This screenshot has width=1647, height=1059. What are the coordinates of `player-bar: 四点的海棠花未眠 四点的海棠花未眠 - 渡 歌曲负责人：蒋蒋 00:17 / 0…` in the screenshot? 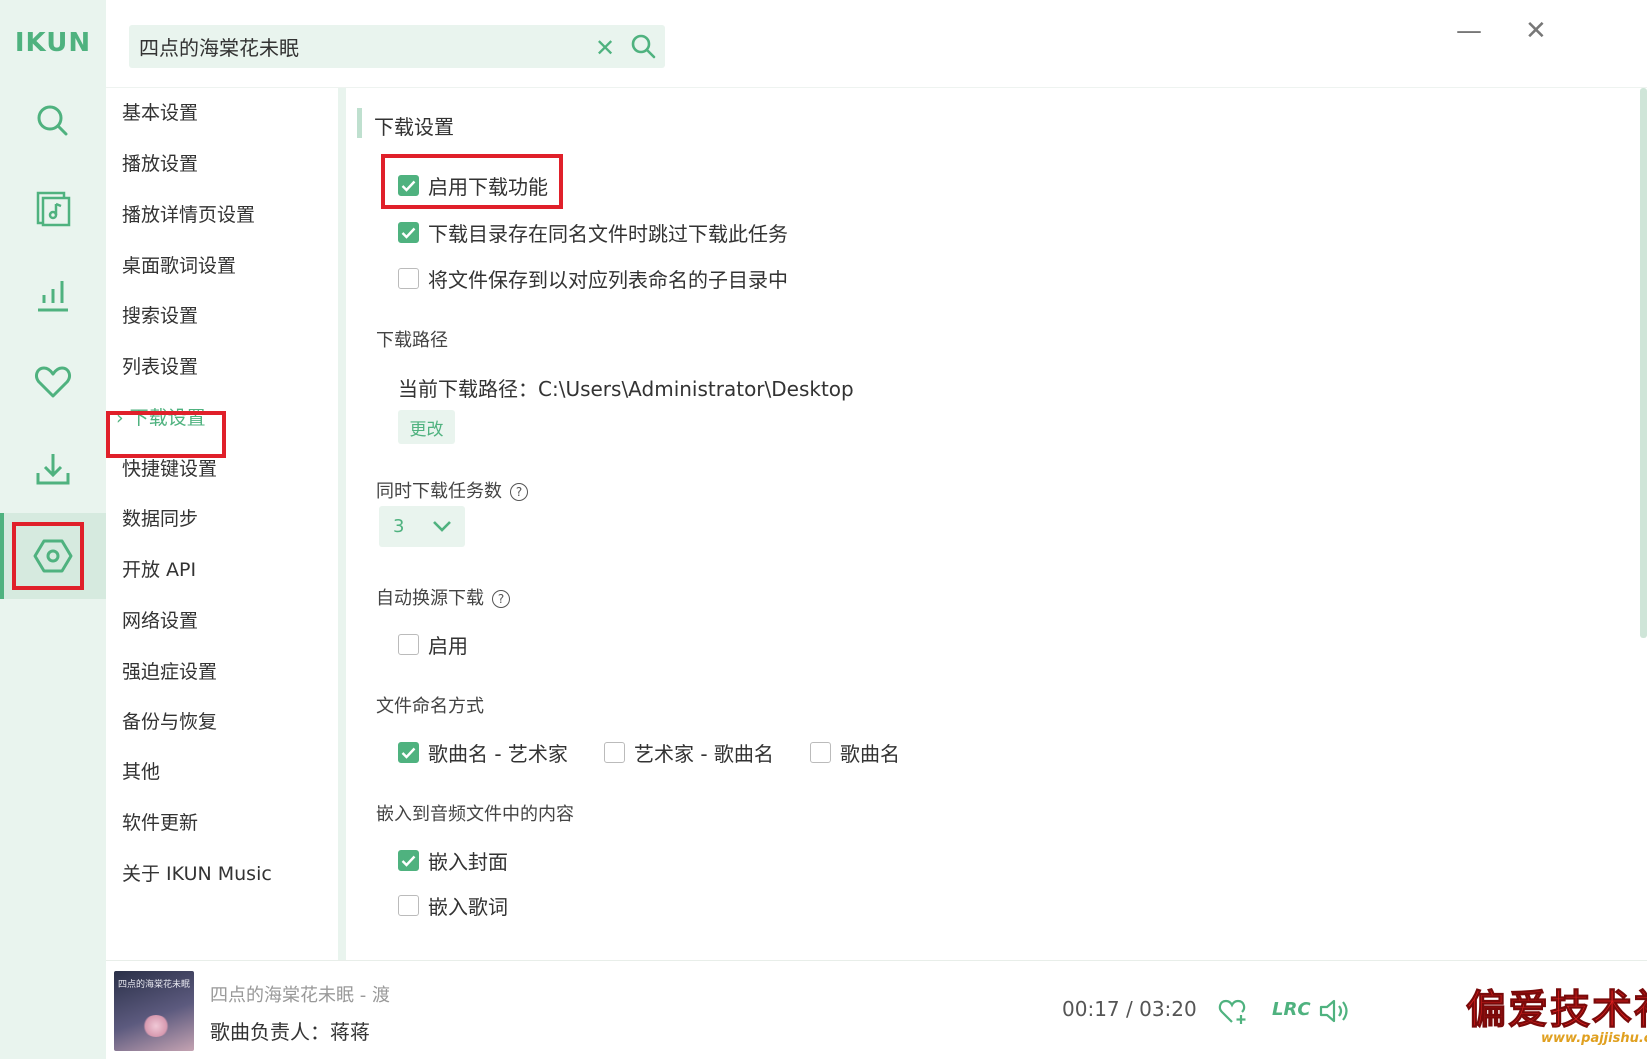 It's located at (876, 1009).